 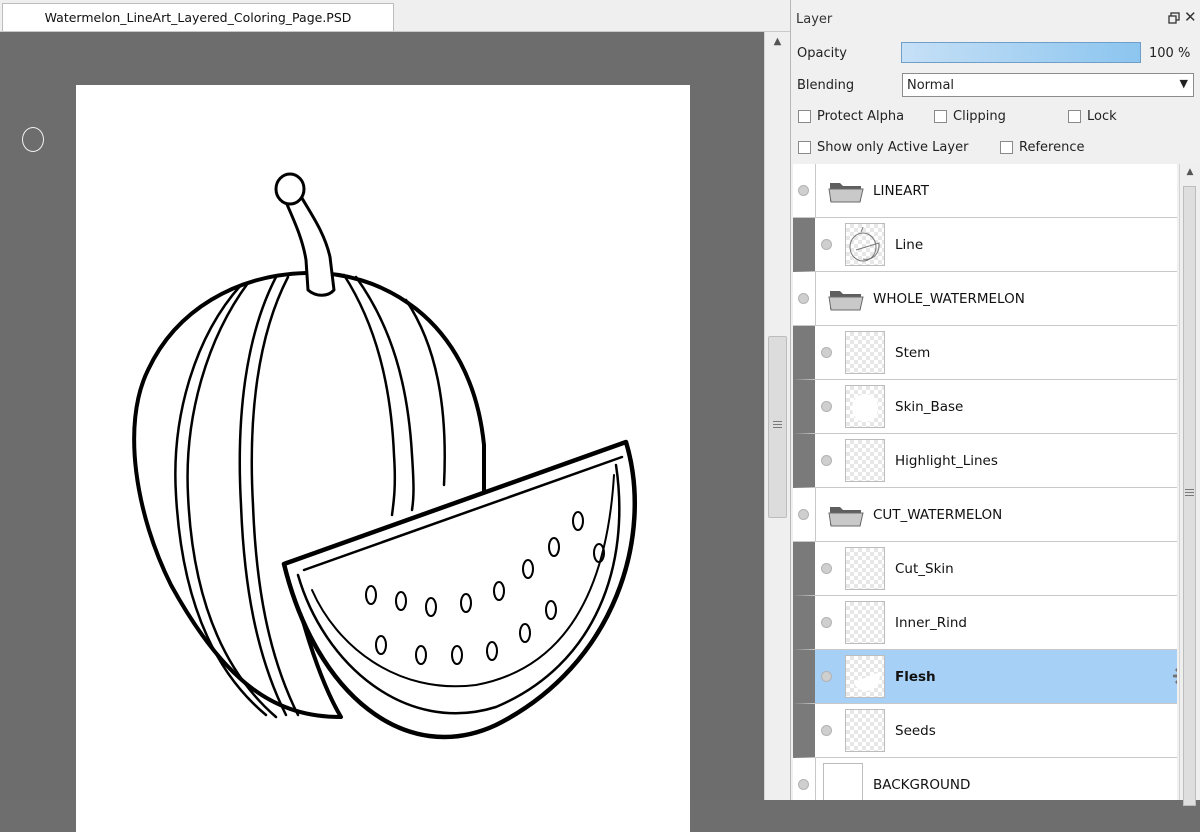 I want to click on melon-stem, so click(x=309, y=243).